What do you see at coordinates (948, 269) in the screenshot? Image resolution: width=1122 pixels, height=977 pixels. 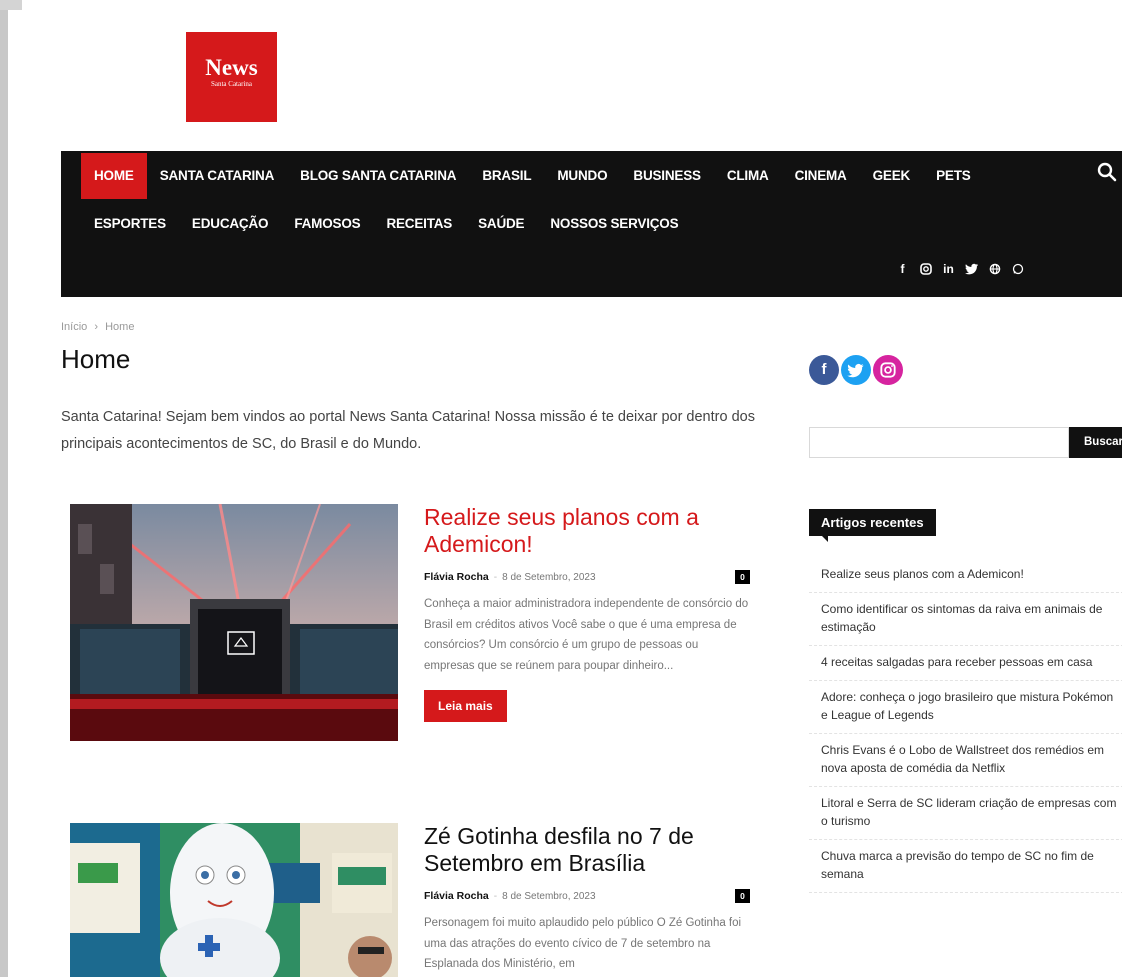 I see `linkedin-icon: in` at bounding box center [948, 269].